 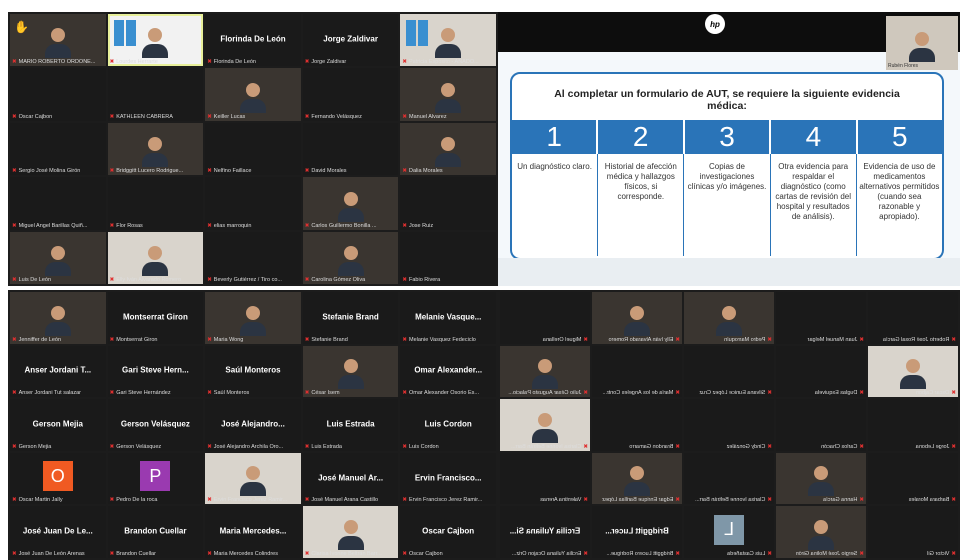 I want to click on participant-tile: Luis Cordon ✖ Luis Cordon, so click(x=448, y=425).